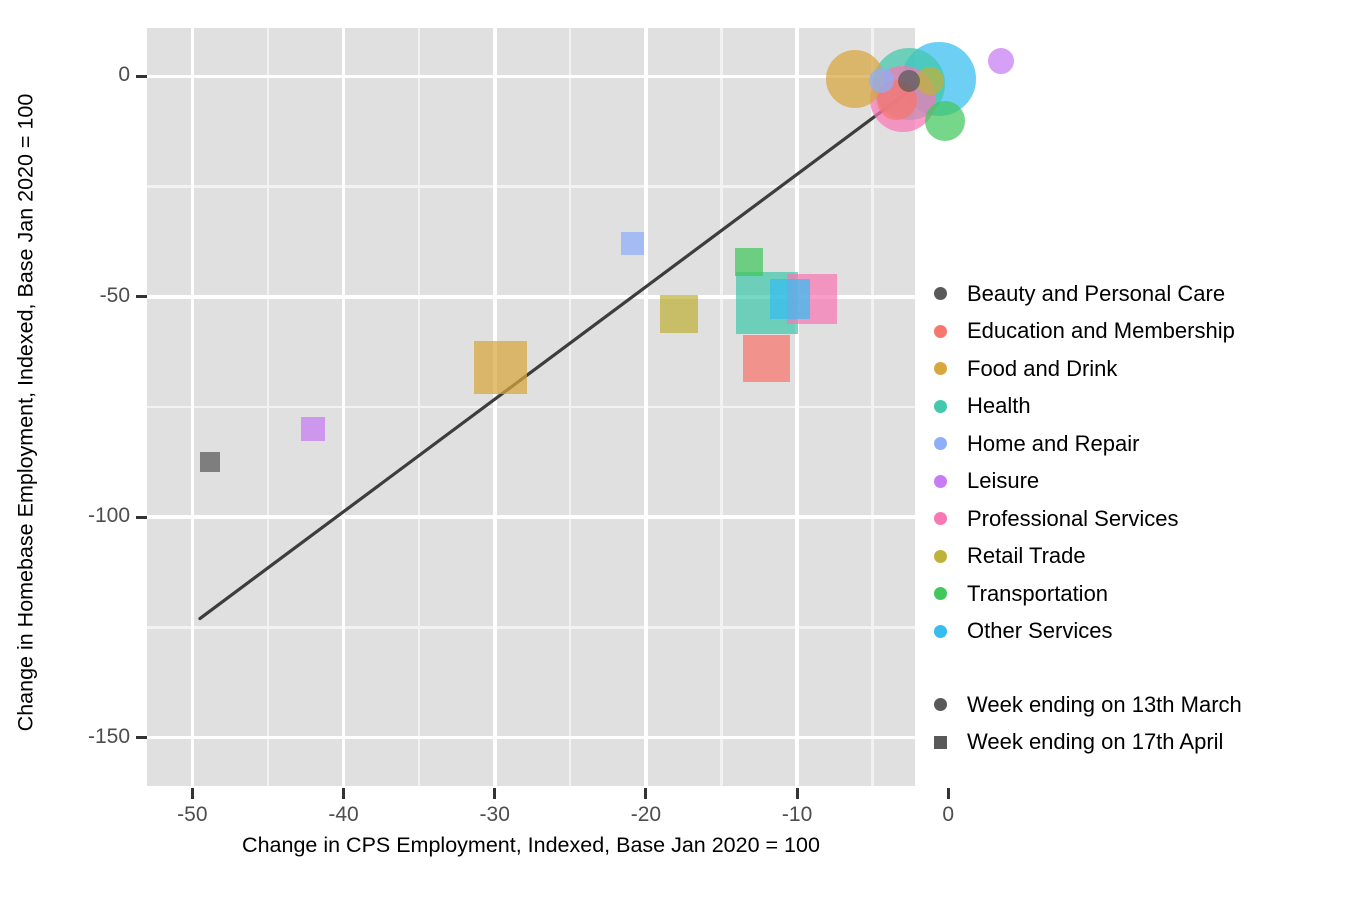  What do you see at coordinates (1135, 557) in the screenshot?
I see `legend-item-retail-trade: Retail Trade` at bounding box center [1135, 557].